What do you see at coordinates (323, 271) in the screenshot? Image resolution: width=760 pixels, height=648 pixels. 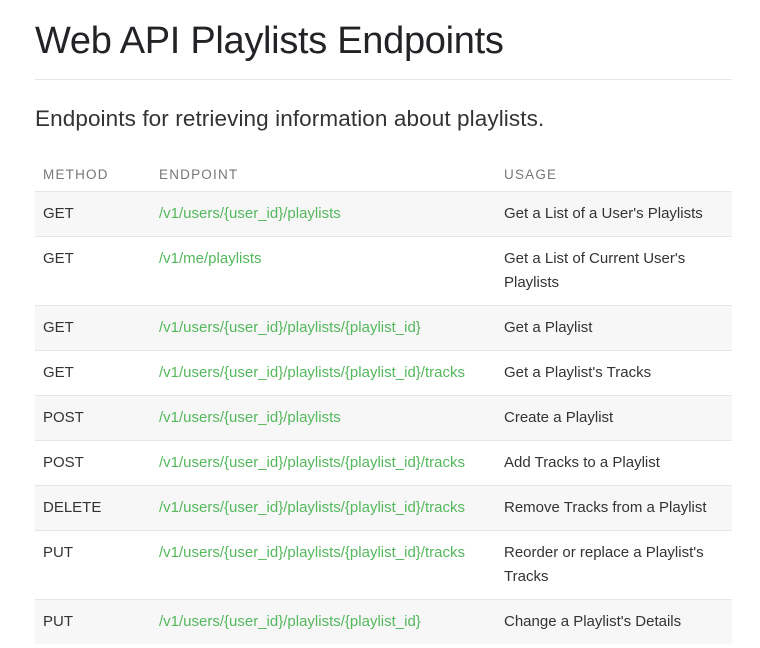 I see `endpoint-cell: /v1/me/playlists` at bounding box center [323, 271].